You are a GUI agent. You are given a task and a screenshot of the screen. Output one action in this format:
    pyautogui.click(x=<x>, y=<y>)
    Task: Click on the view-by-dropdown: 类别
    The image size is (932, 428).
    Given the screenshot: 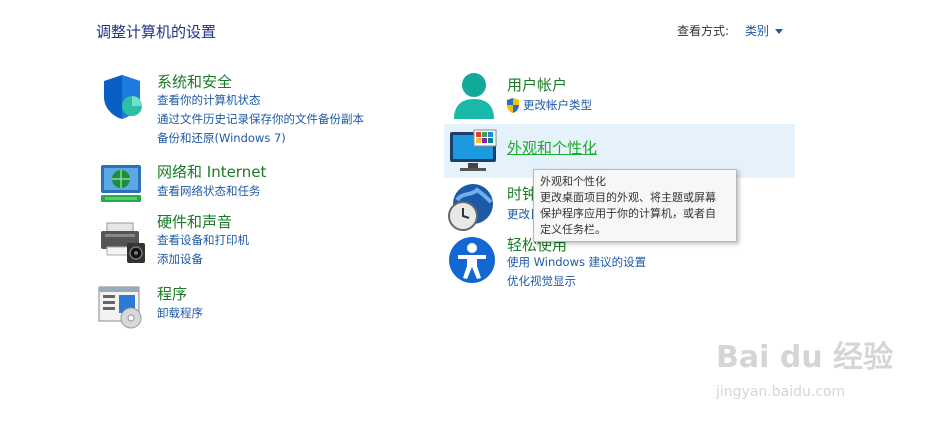 What is the action you would take?
    pyautogui.click(x=764, y=30)
    